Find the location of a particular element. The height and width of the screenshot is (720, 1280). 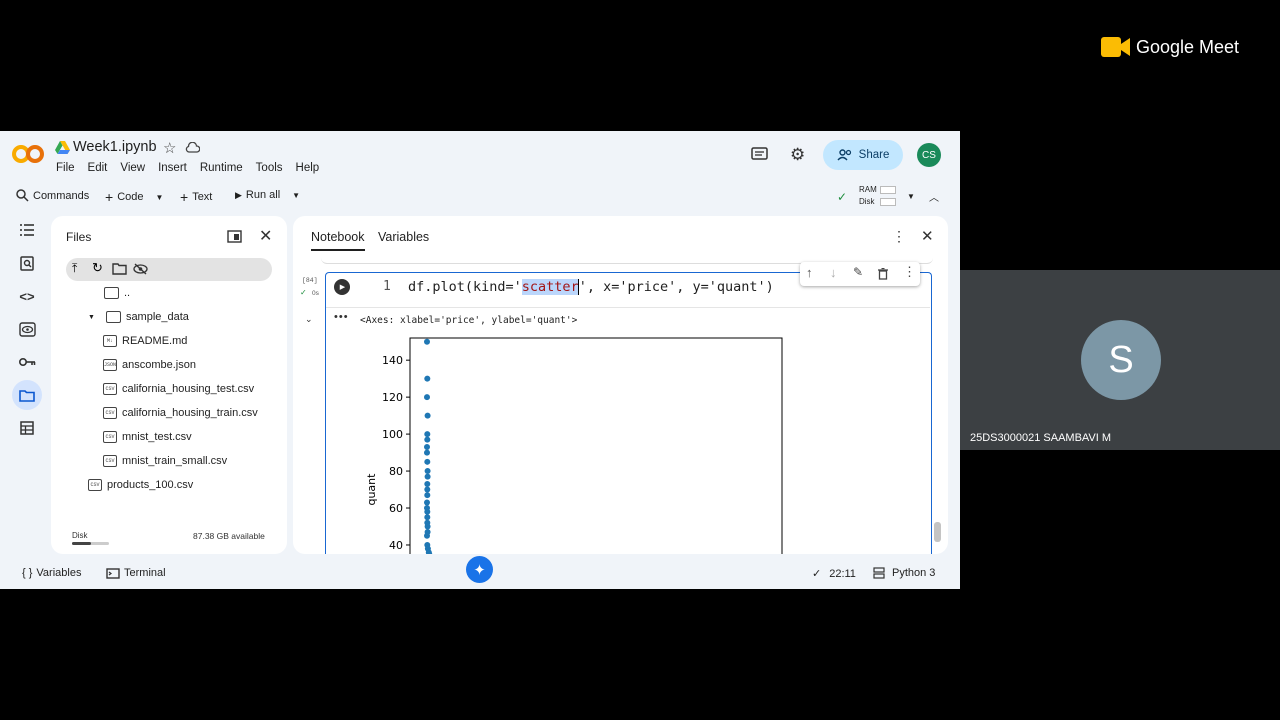

add-code-button: + Code ▼ is located at coordinates (134, 197).